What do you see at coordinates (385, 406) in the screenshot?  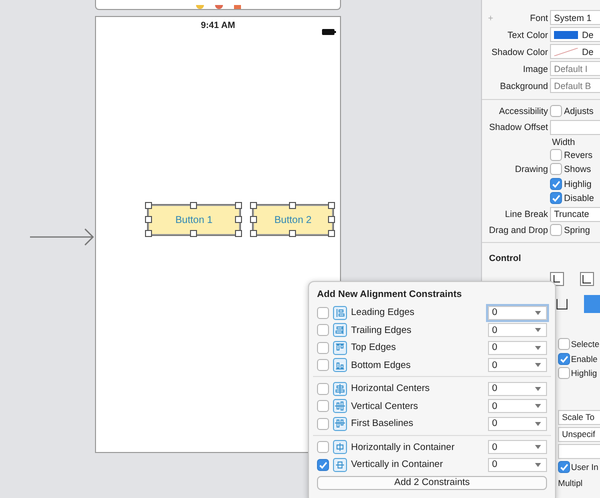 I see `constraint-label: Vertical Centers` at bounding box center [385, 406].